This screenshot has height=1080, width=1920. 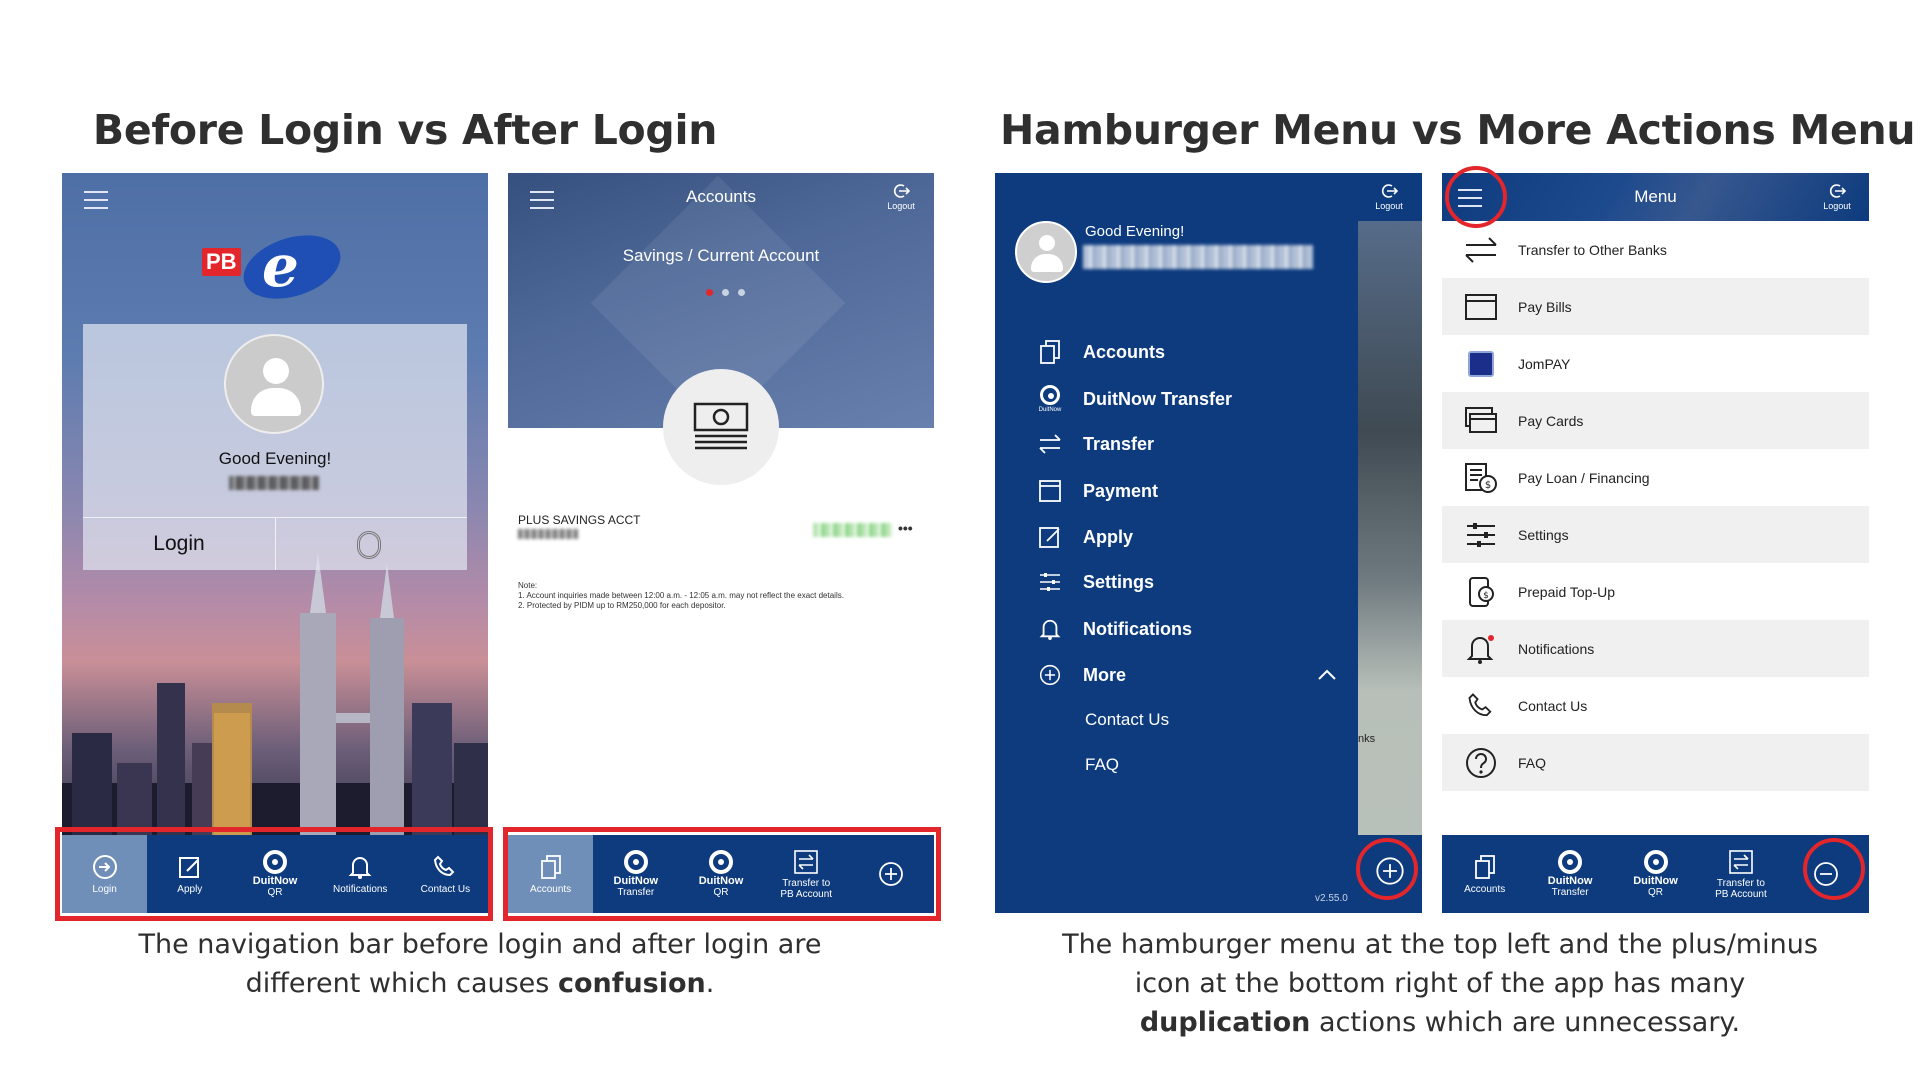 I want to click on menu-item-label: Prepaid Top-Up, so click(x=1567, y=591).